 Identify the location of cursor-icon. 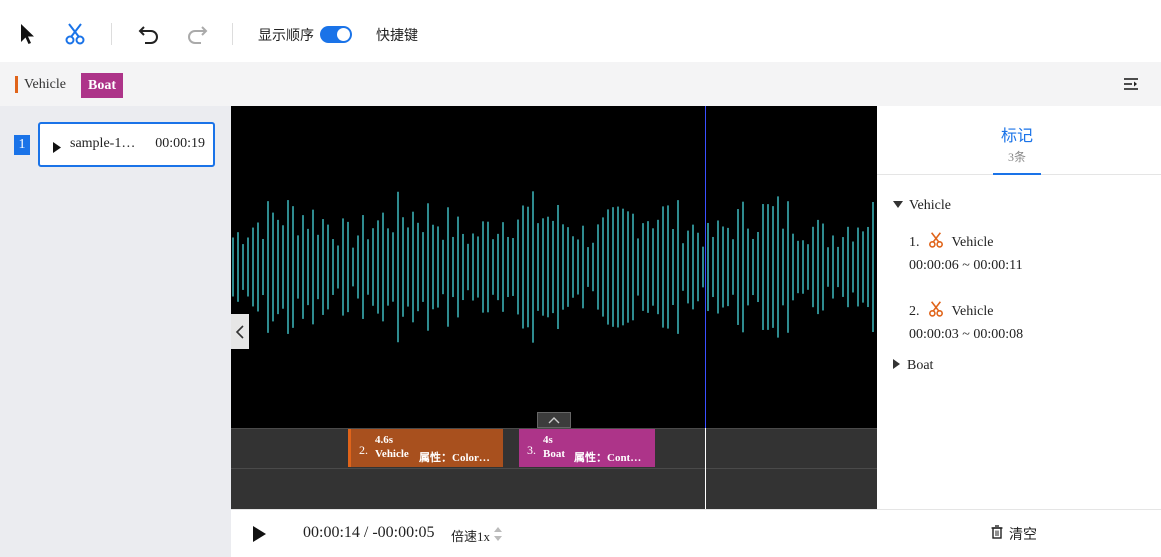
(27, 34).